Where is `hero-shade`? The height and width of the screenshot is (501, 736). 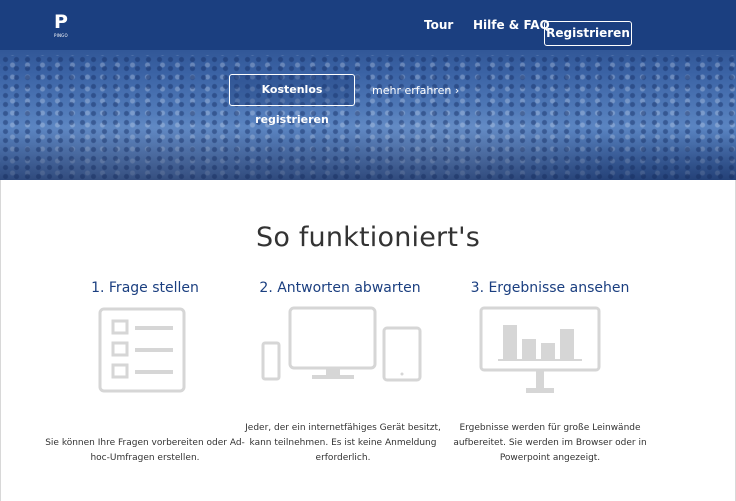 hero-shade is located at coordinates (368, 155).